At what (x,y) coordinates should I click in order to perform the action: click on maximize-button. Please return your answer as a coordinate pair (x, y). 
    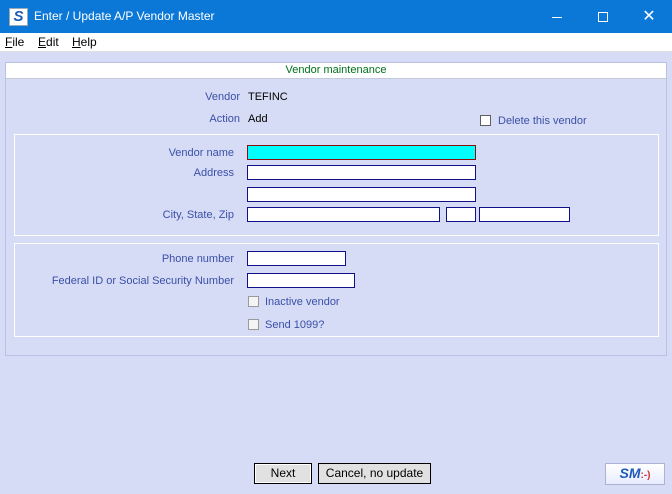
    Looking at the image, I should click on (603, 16).